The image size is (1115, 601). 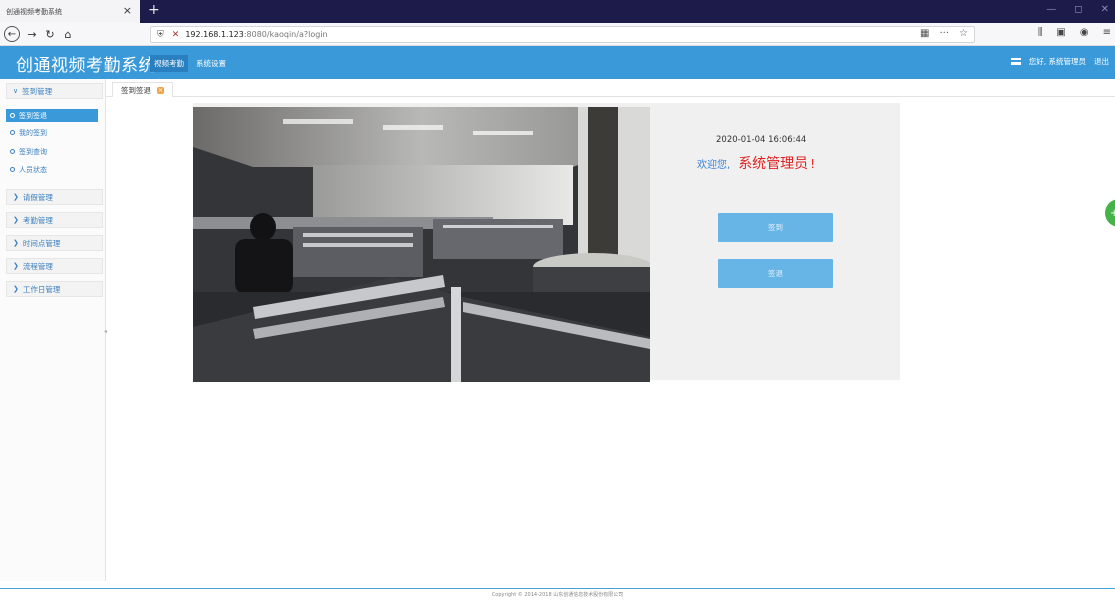 What do you see at coordinates (33, 115) in the screenshot?
I see `sidebar-item-label: 签到签退` at bounding box center [33, 115].